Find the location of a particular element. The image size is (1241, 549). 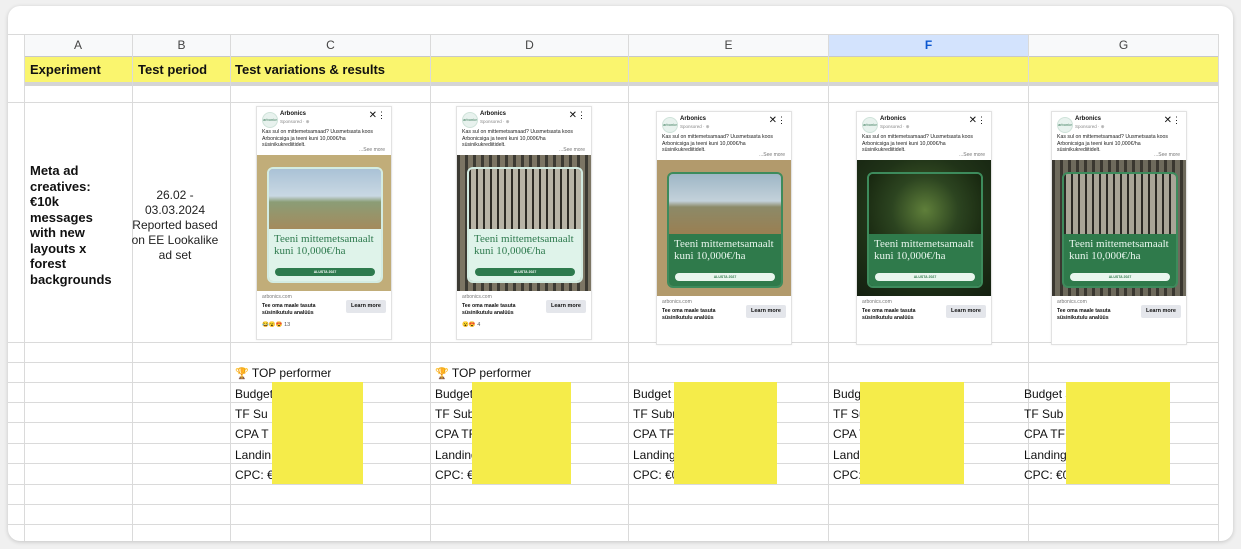

result-landing-g: Landing is located at coordinates (1045, 455).